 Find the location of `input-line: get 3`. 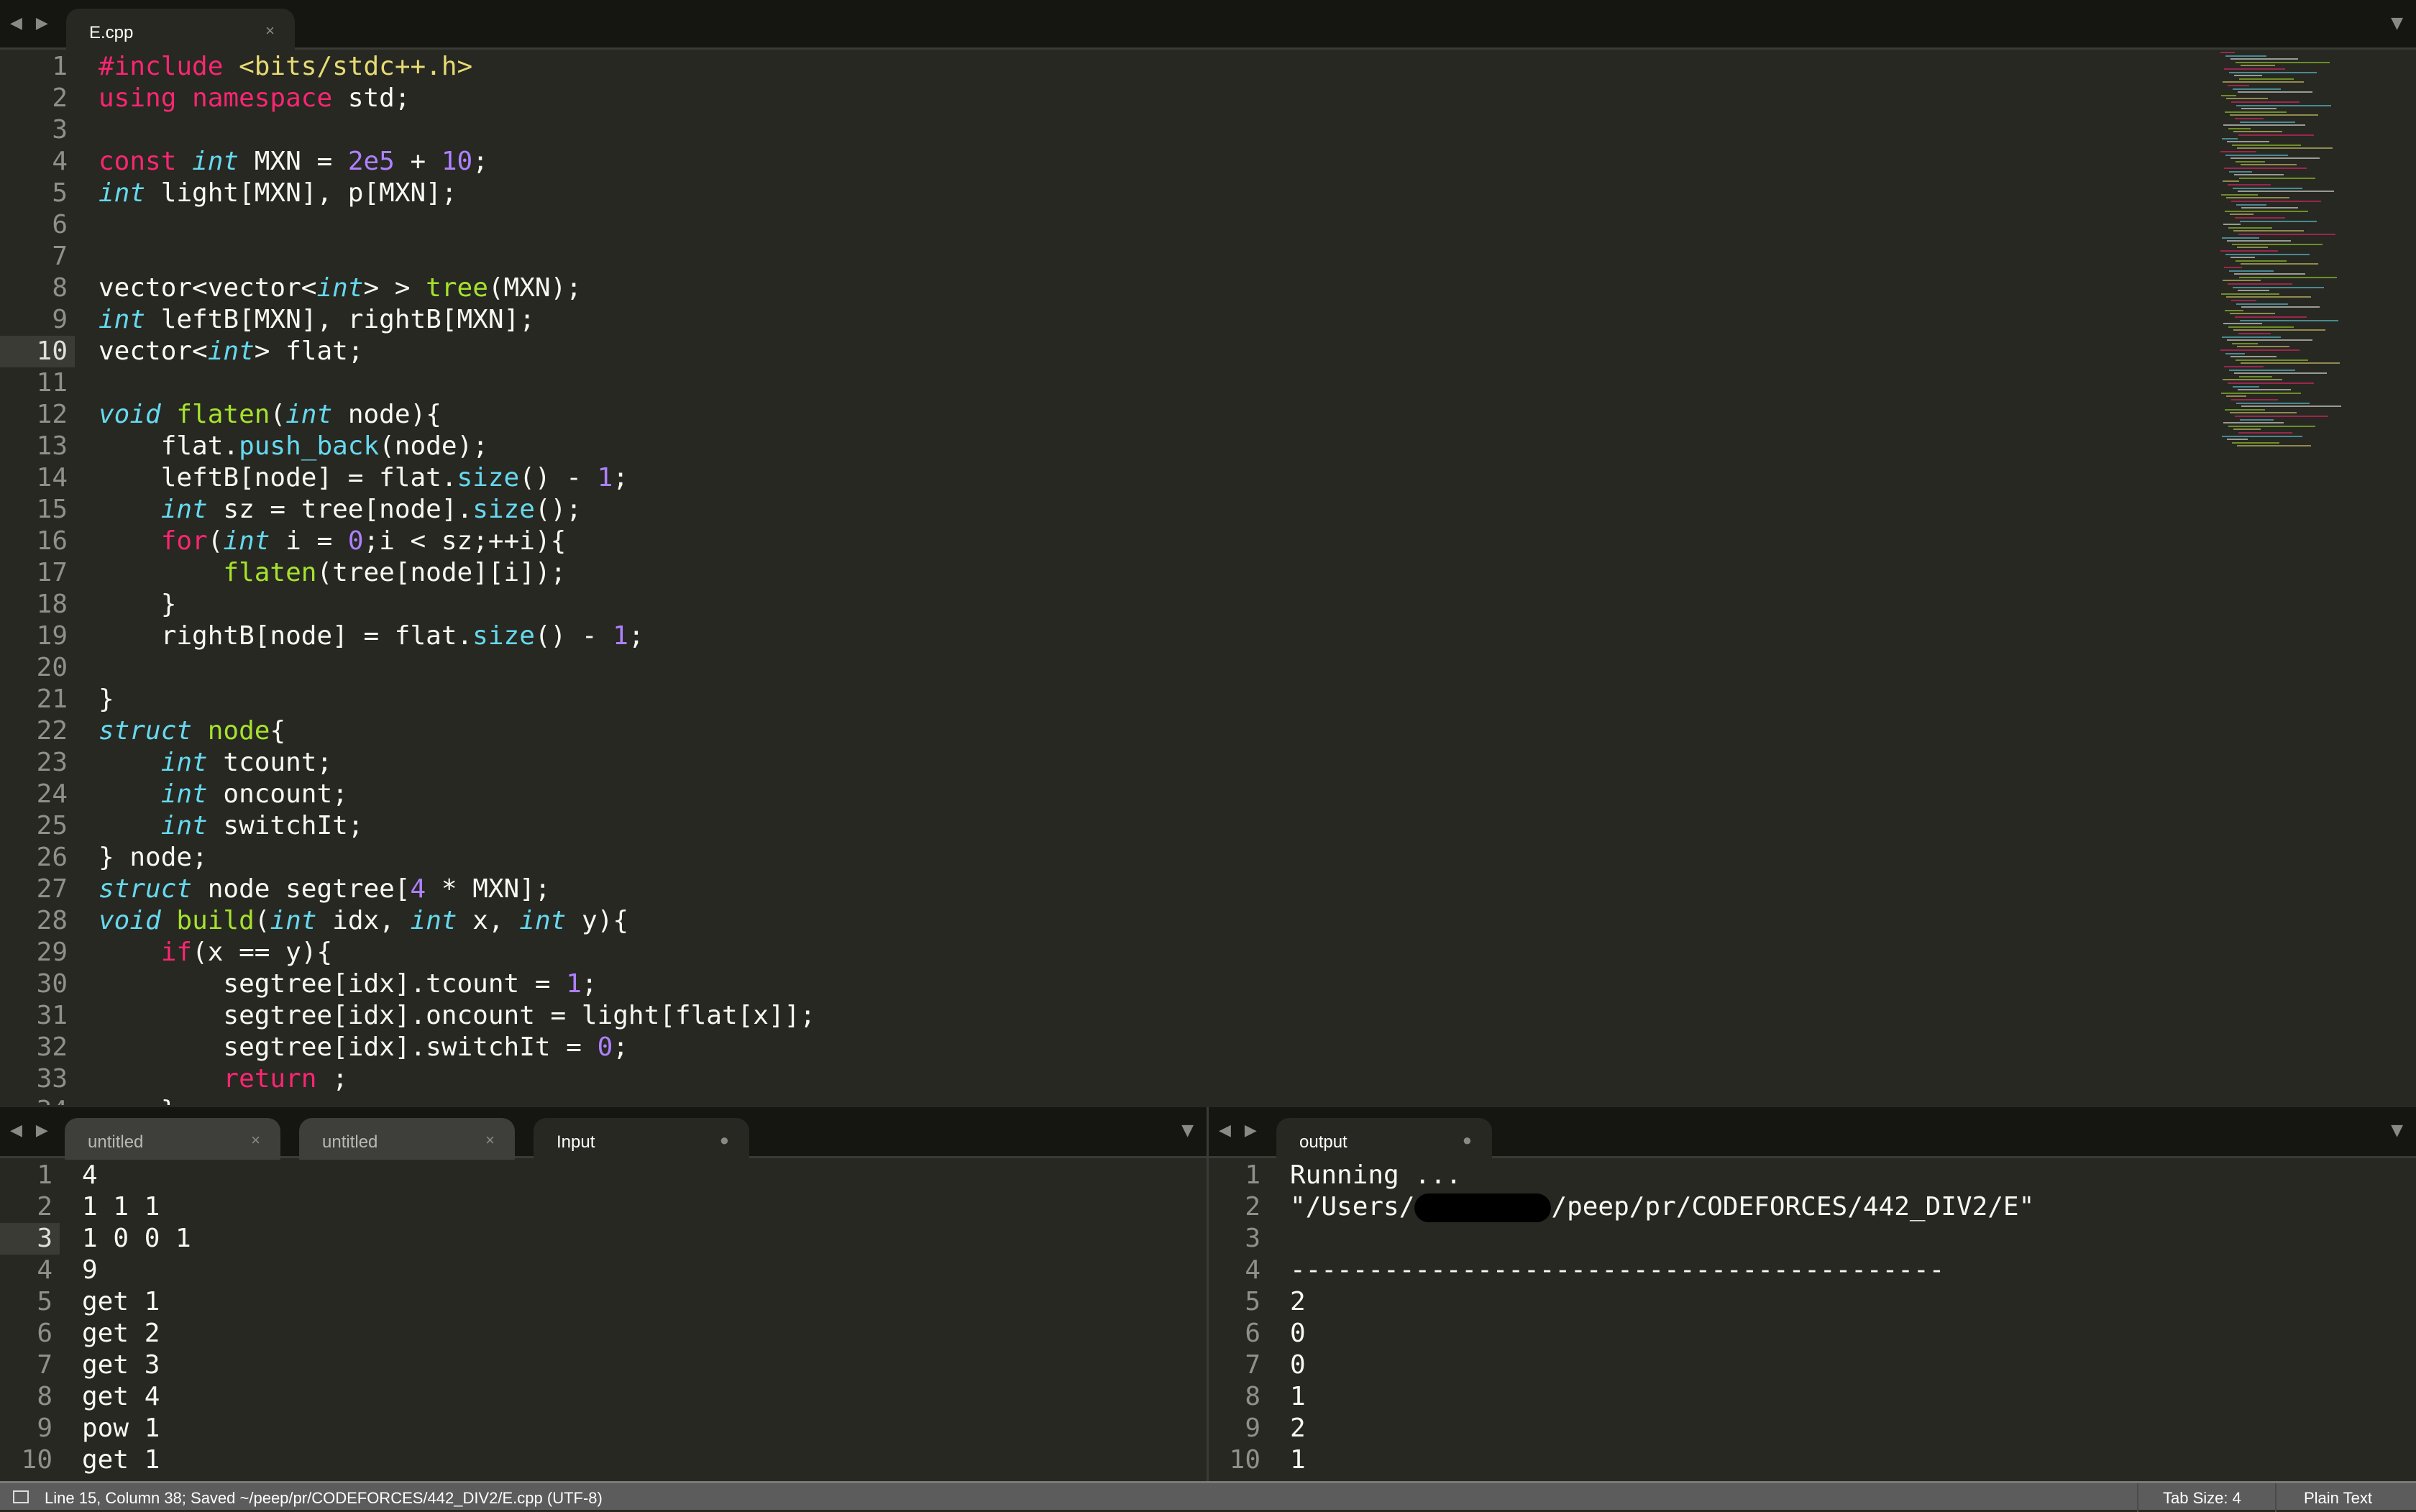

input-line: get 3 is located at coordinates (121, 1365).